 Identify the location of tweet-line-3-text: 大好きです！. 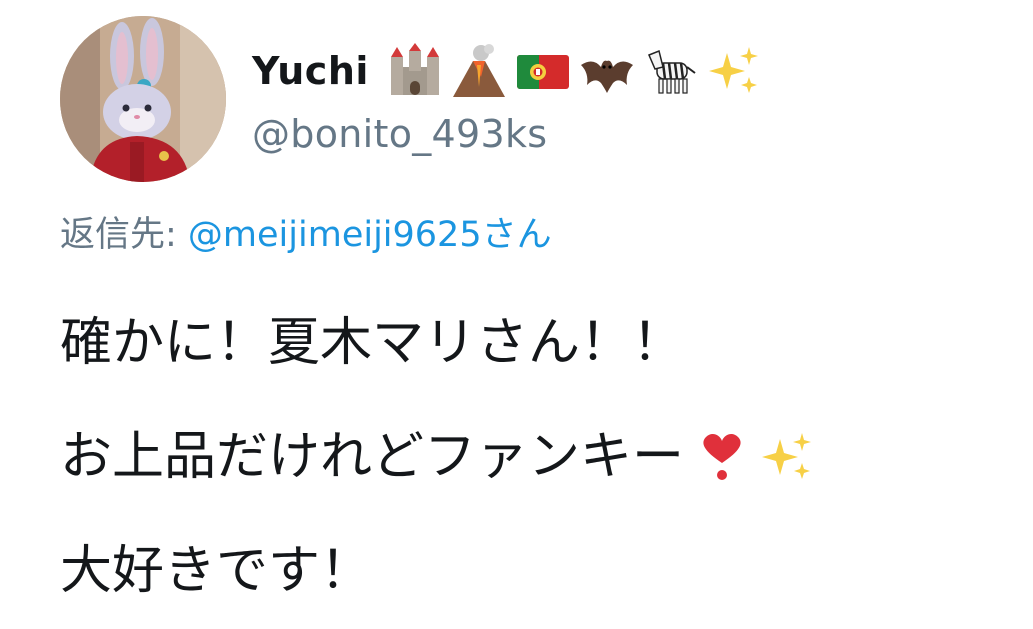
(216, 571).